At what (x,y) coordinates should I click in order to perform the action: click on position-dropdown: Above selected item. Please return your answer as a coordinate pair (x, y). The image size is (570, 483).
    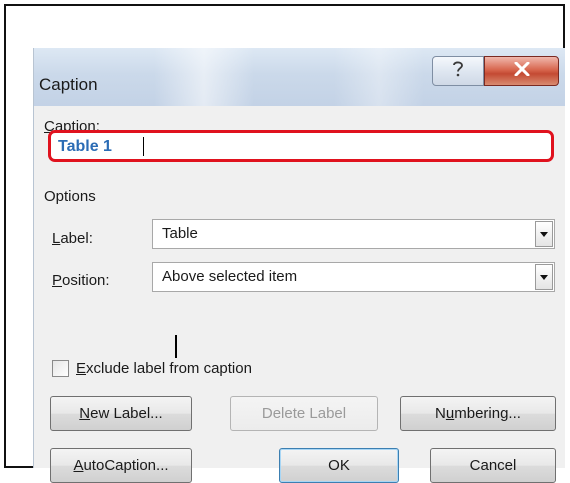
    Looking at the image, I should click on (353, 277).